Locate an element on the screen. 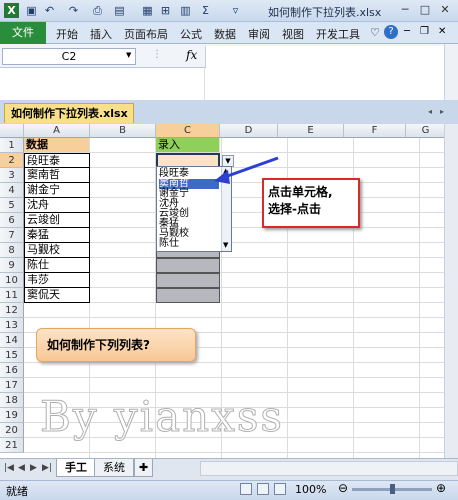 This screenshot has height=500, width=458. tab-view: 视图 is located at coordinates (293, 34).